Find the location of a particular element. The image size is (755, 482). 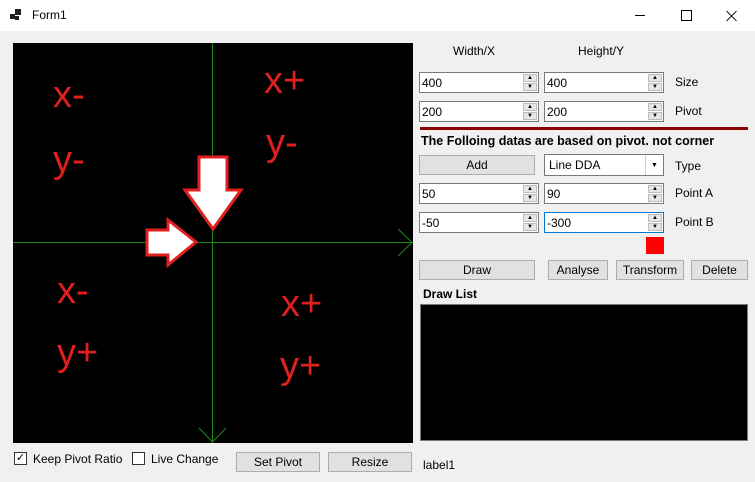

point-b-y-input: ▲▼ is located at coordinates (604, 222).